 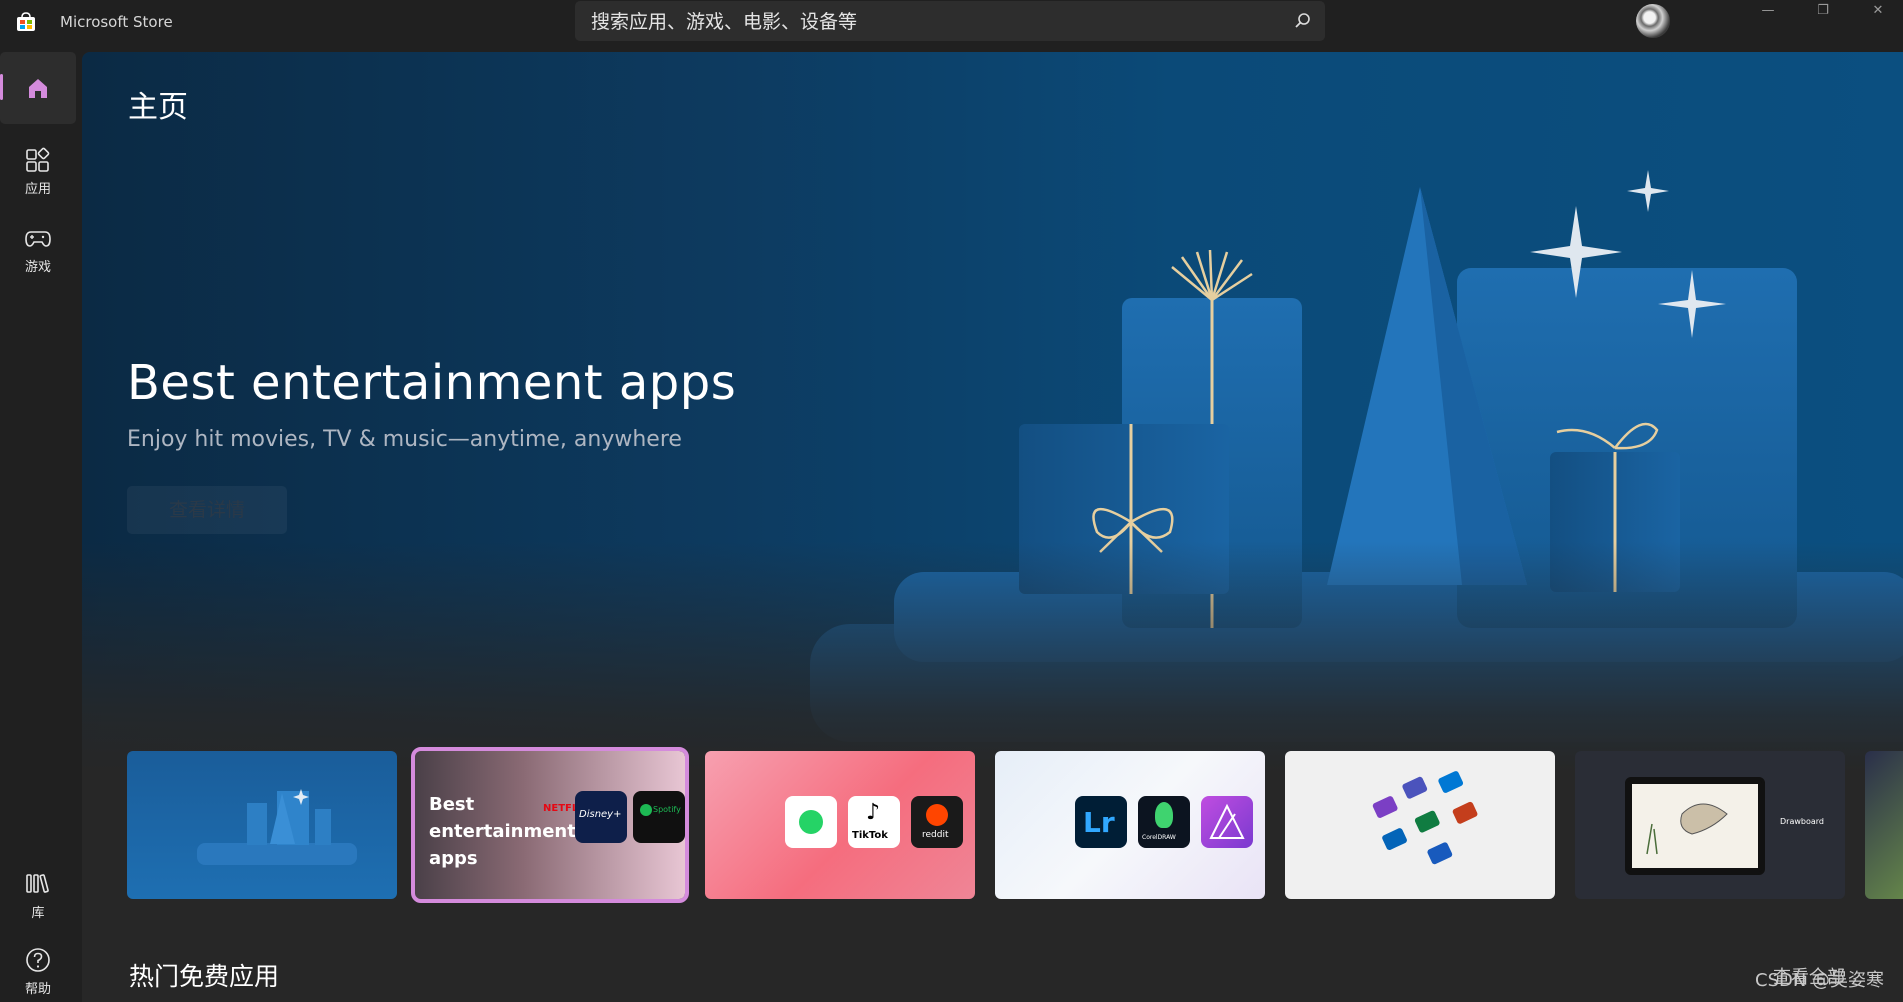 I want to click on sidebar-item-label: 帮助, so click(x=37, y=989).